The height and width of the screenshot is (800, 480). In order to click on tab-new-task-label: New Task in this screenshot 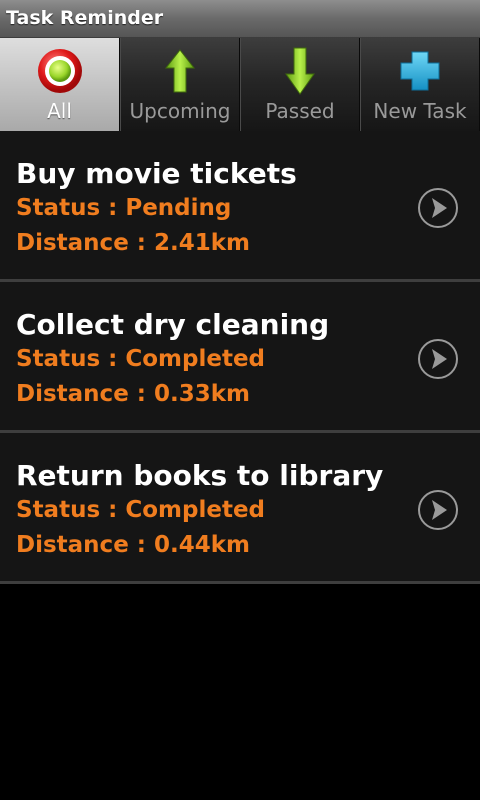, I will do `click(420, 111)`.